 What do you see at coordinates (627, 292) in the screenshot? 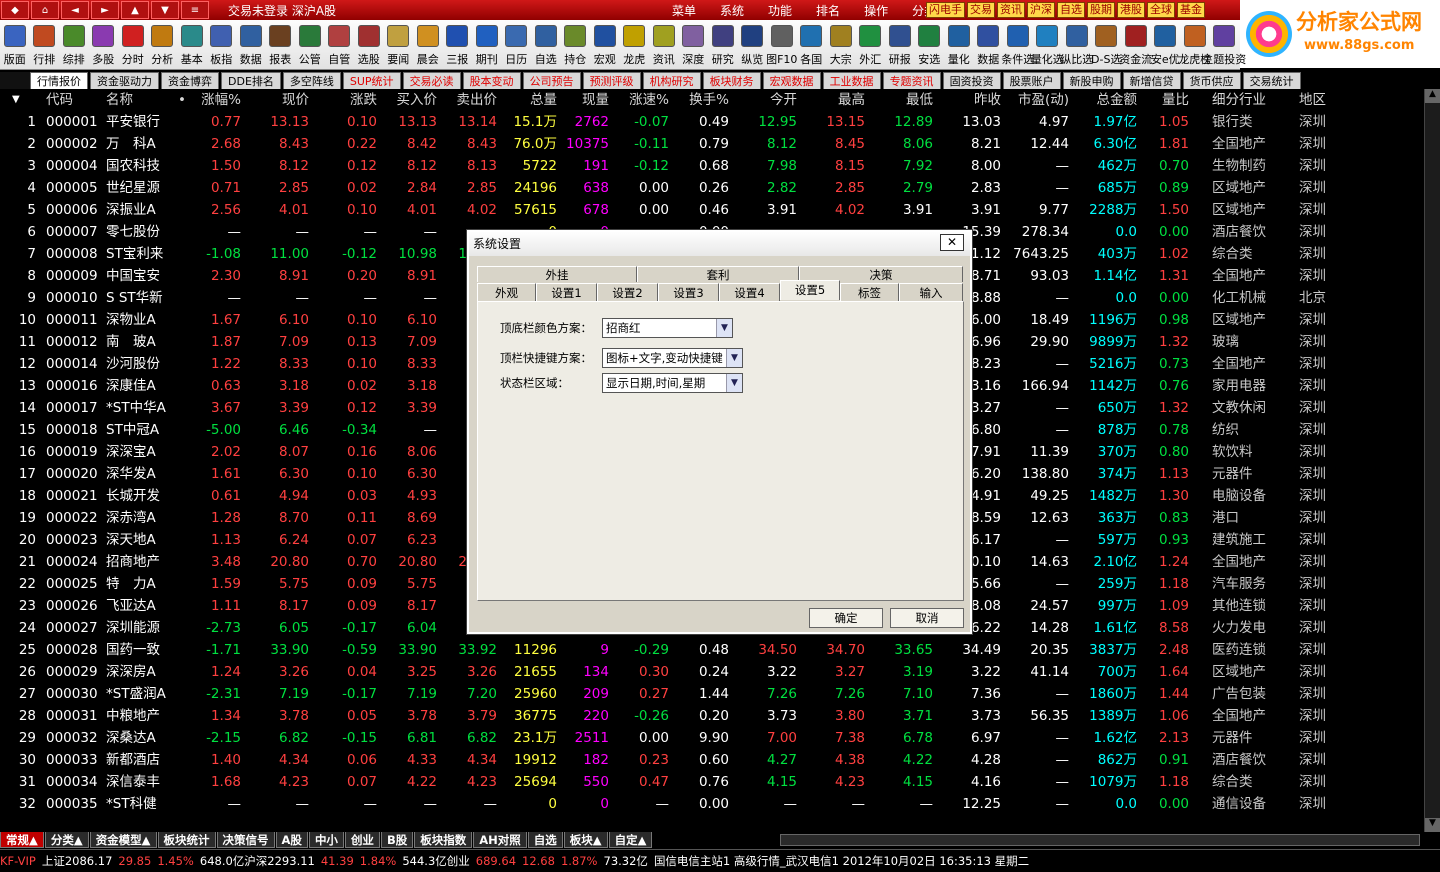
I see `dialog-tab: 设置2` at bounding box center [627, 292].